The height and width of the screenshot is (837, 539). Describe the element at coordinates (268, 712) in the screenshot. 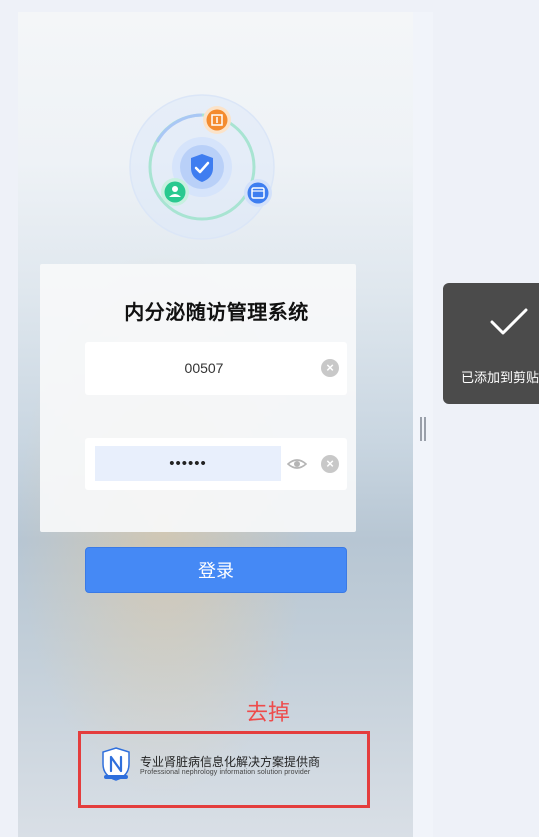

I see `annotation-text: 去掉` at that location.